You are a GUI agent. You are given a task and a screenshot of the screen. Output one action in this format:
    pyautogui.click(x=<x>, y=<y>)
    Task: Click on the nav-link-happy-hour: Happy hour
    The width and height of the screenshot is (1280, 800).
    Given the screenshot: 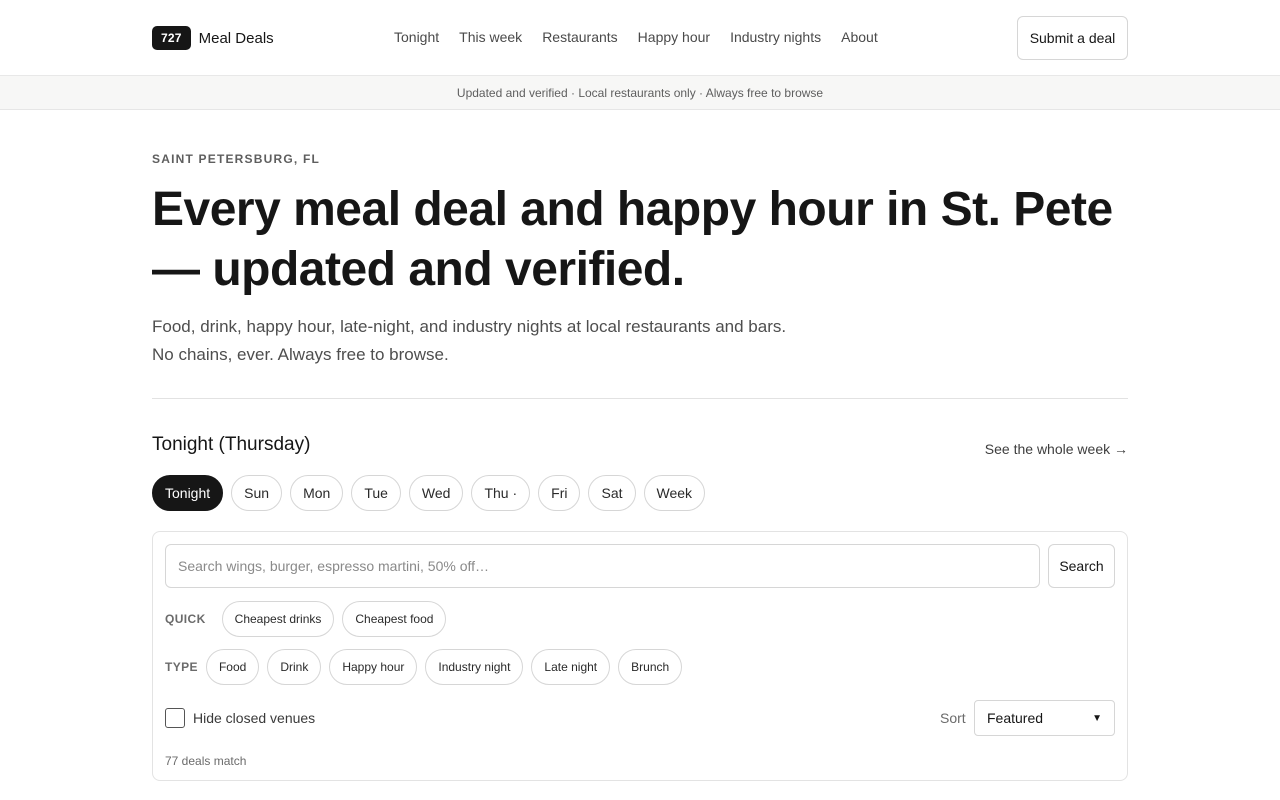 What is the action you would take?
    pyautogui.click(x=674, y=37)
    